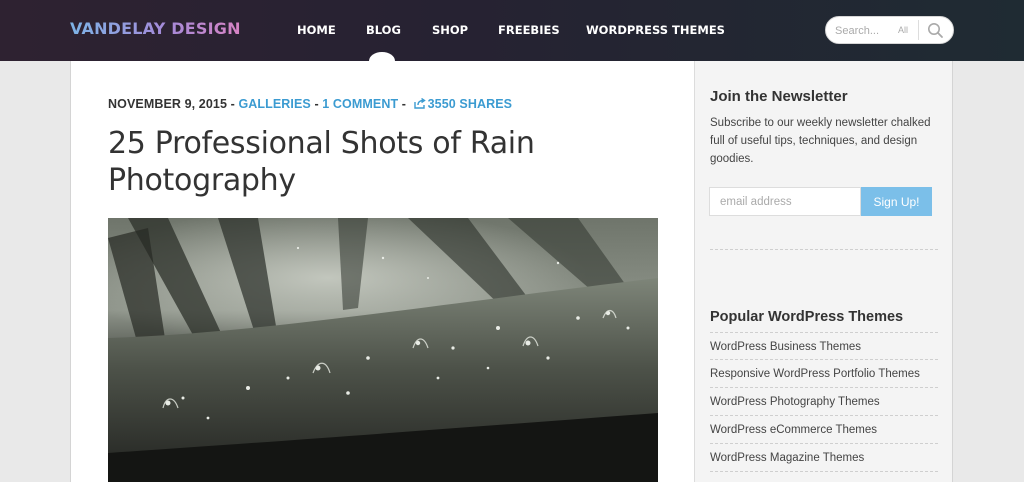  Describe the element at coordinates (419, 104) in the screenshot. I see `share-icon` at that location.